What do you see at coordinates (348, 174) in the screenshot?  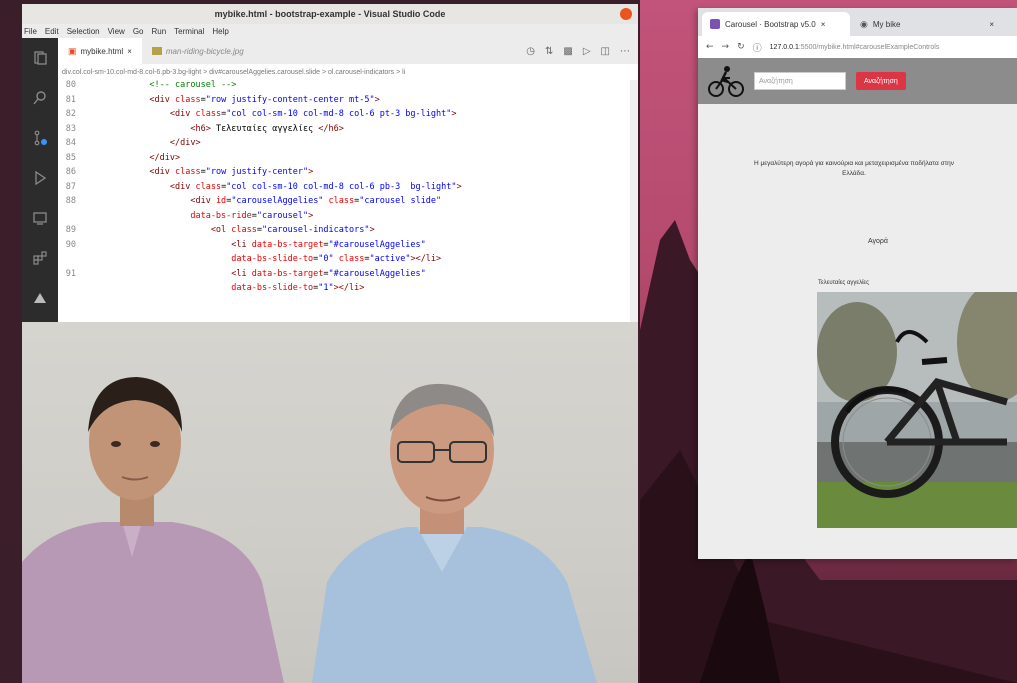 I see `code-line: 86 <div class="row justify-center">` at bounding box center [348, 174].